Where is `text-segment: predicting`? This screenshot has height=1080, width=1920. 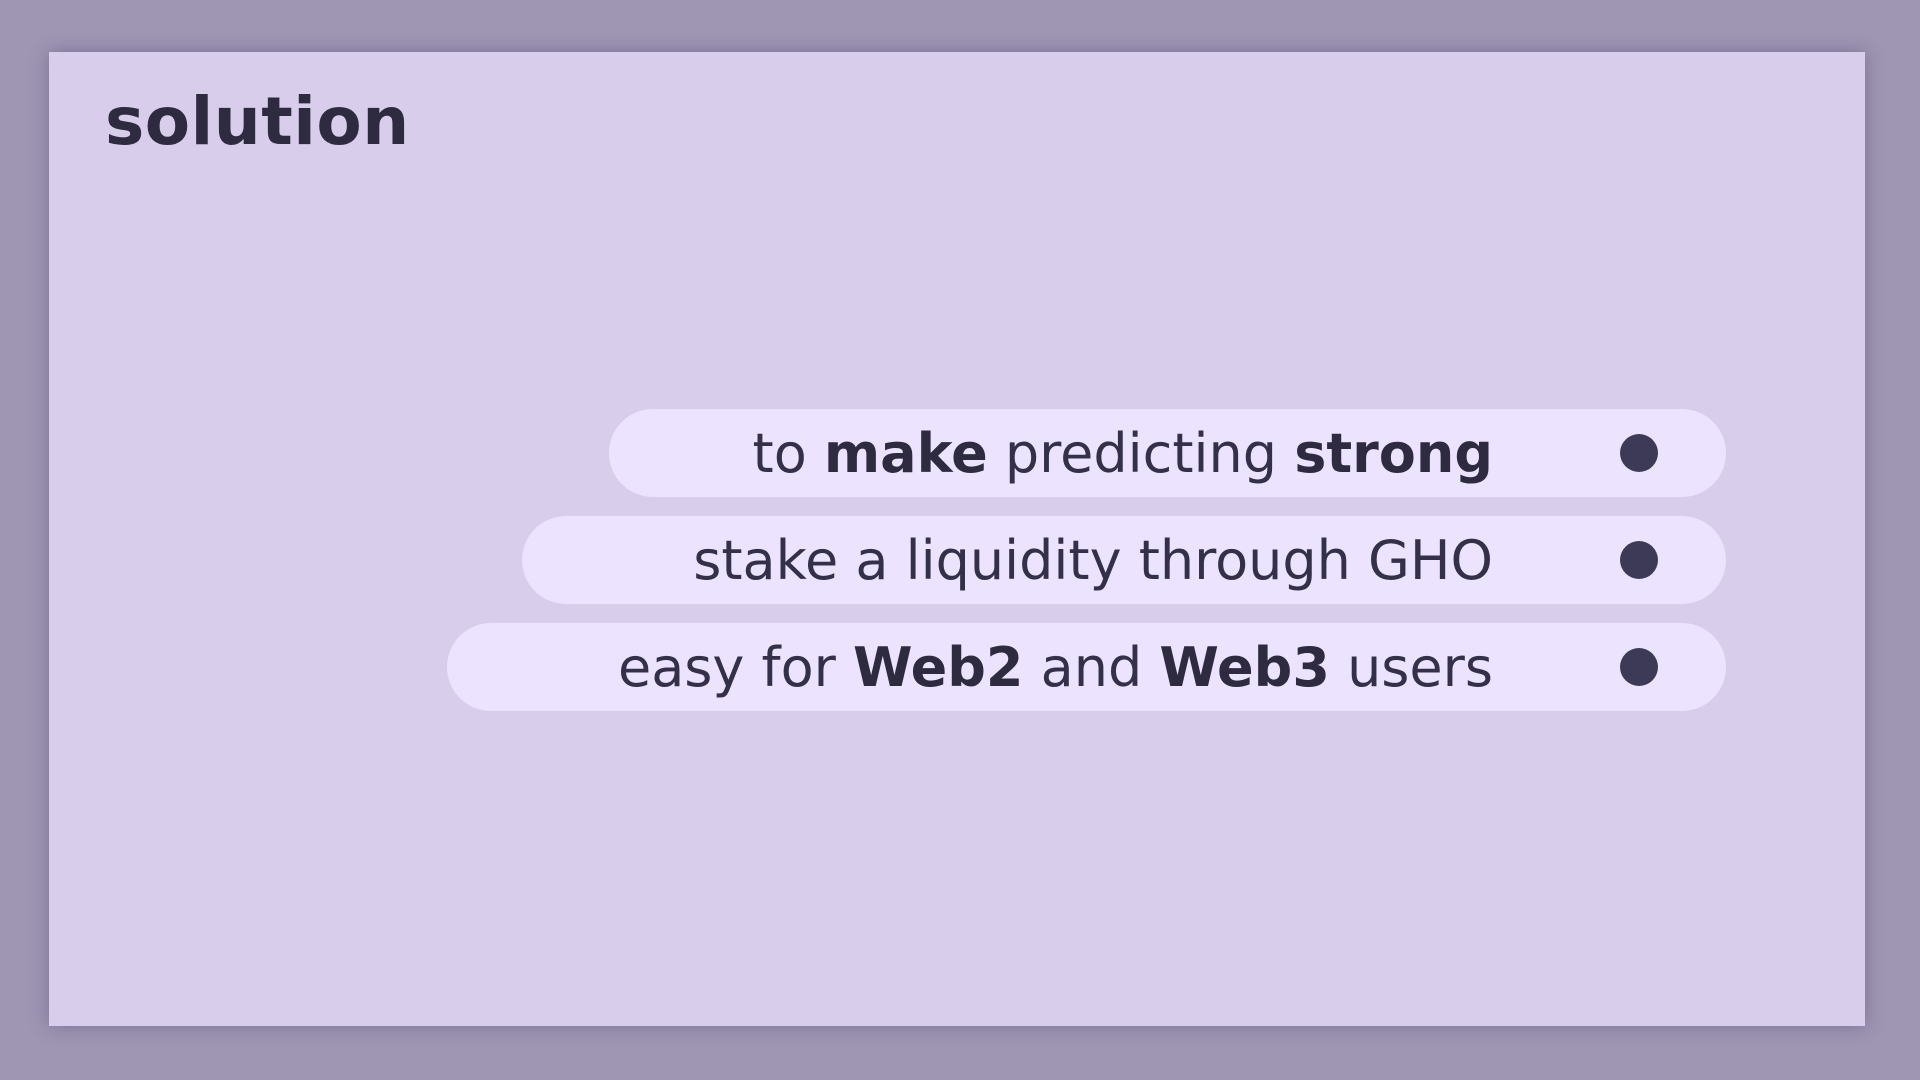
text-segment: predicting is located at coordinates (1141, 453).